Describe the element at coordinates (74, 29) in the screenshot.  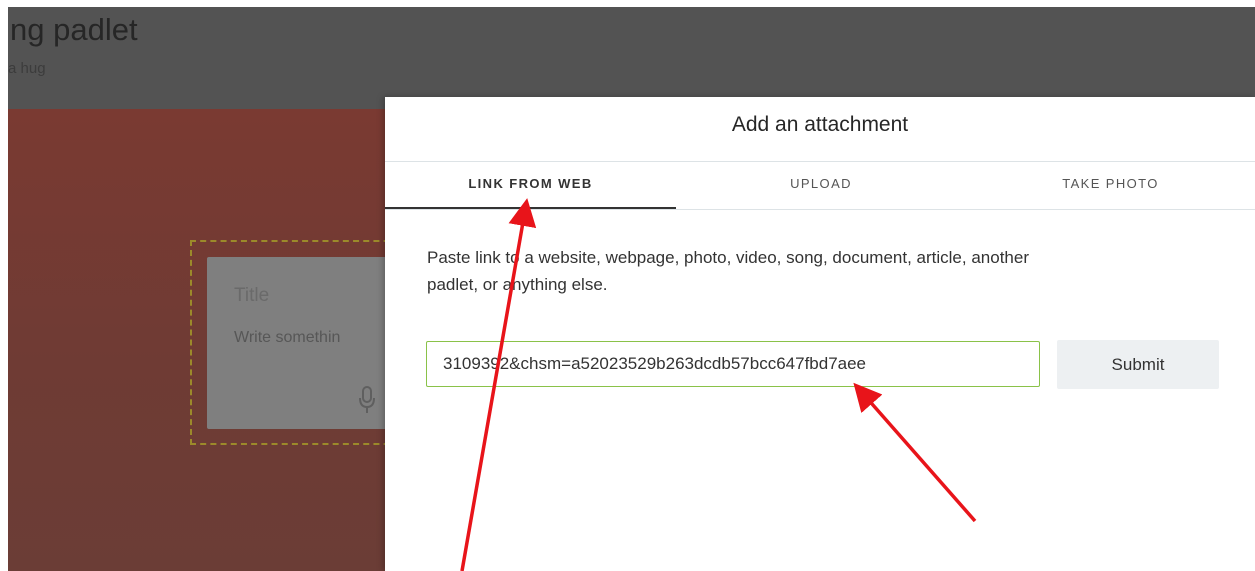
I see `padlet-title: ng padlet` at that location.